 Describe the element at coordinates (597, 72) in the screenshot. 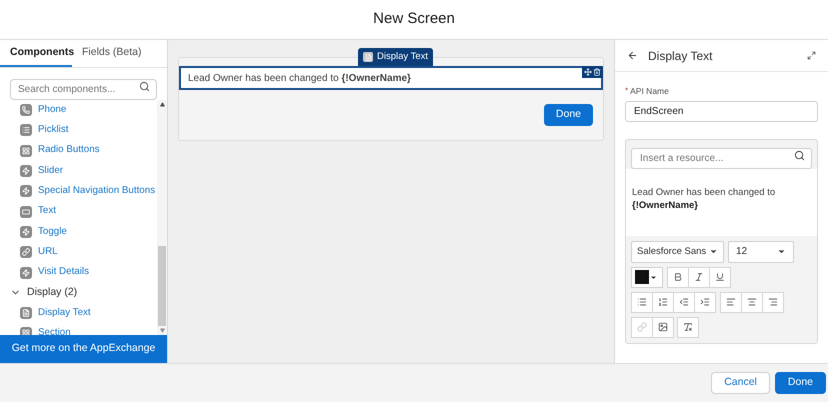

I see `delete-icon` at that location.